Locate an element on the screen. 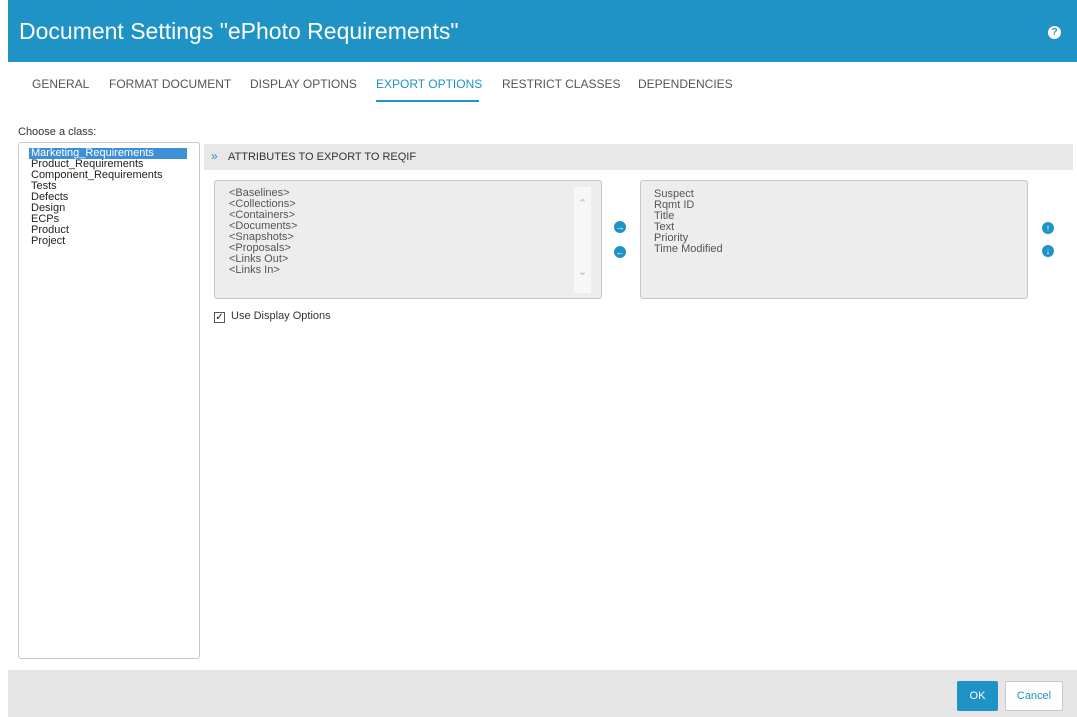  arrow-right-circle-icon: → is located at coordinates (620, 227).